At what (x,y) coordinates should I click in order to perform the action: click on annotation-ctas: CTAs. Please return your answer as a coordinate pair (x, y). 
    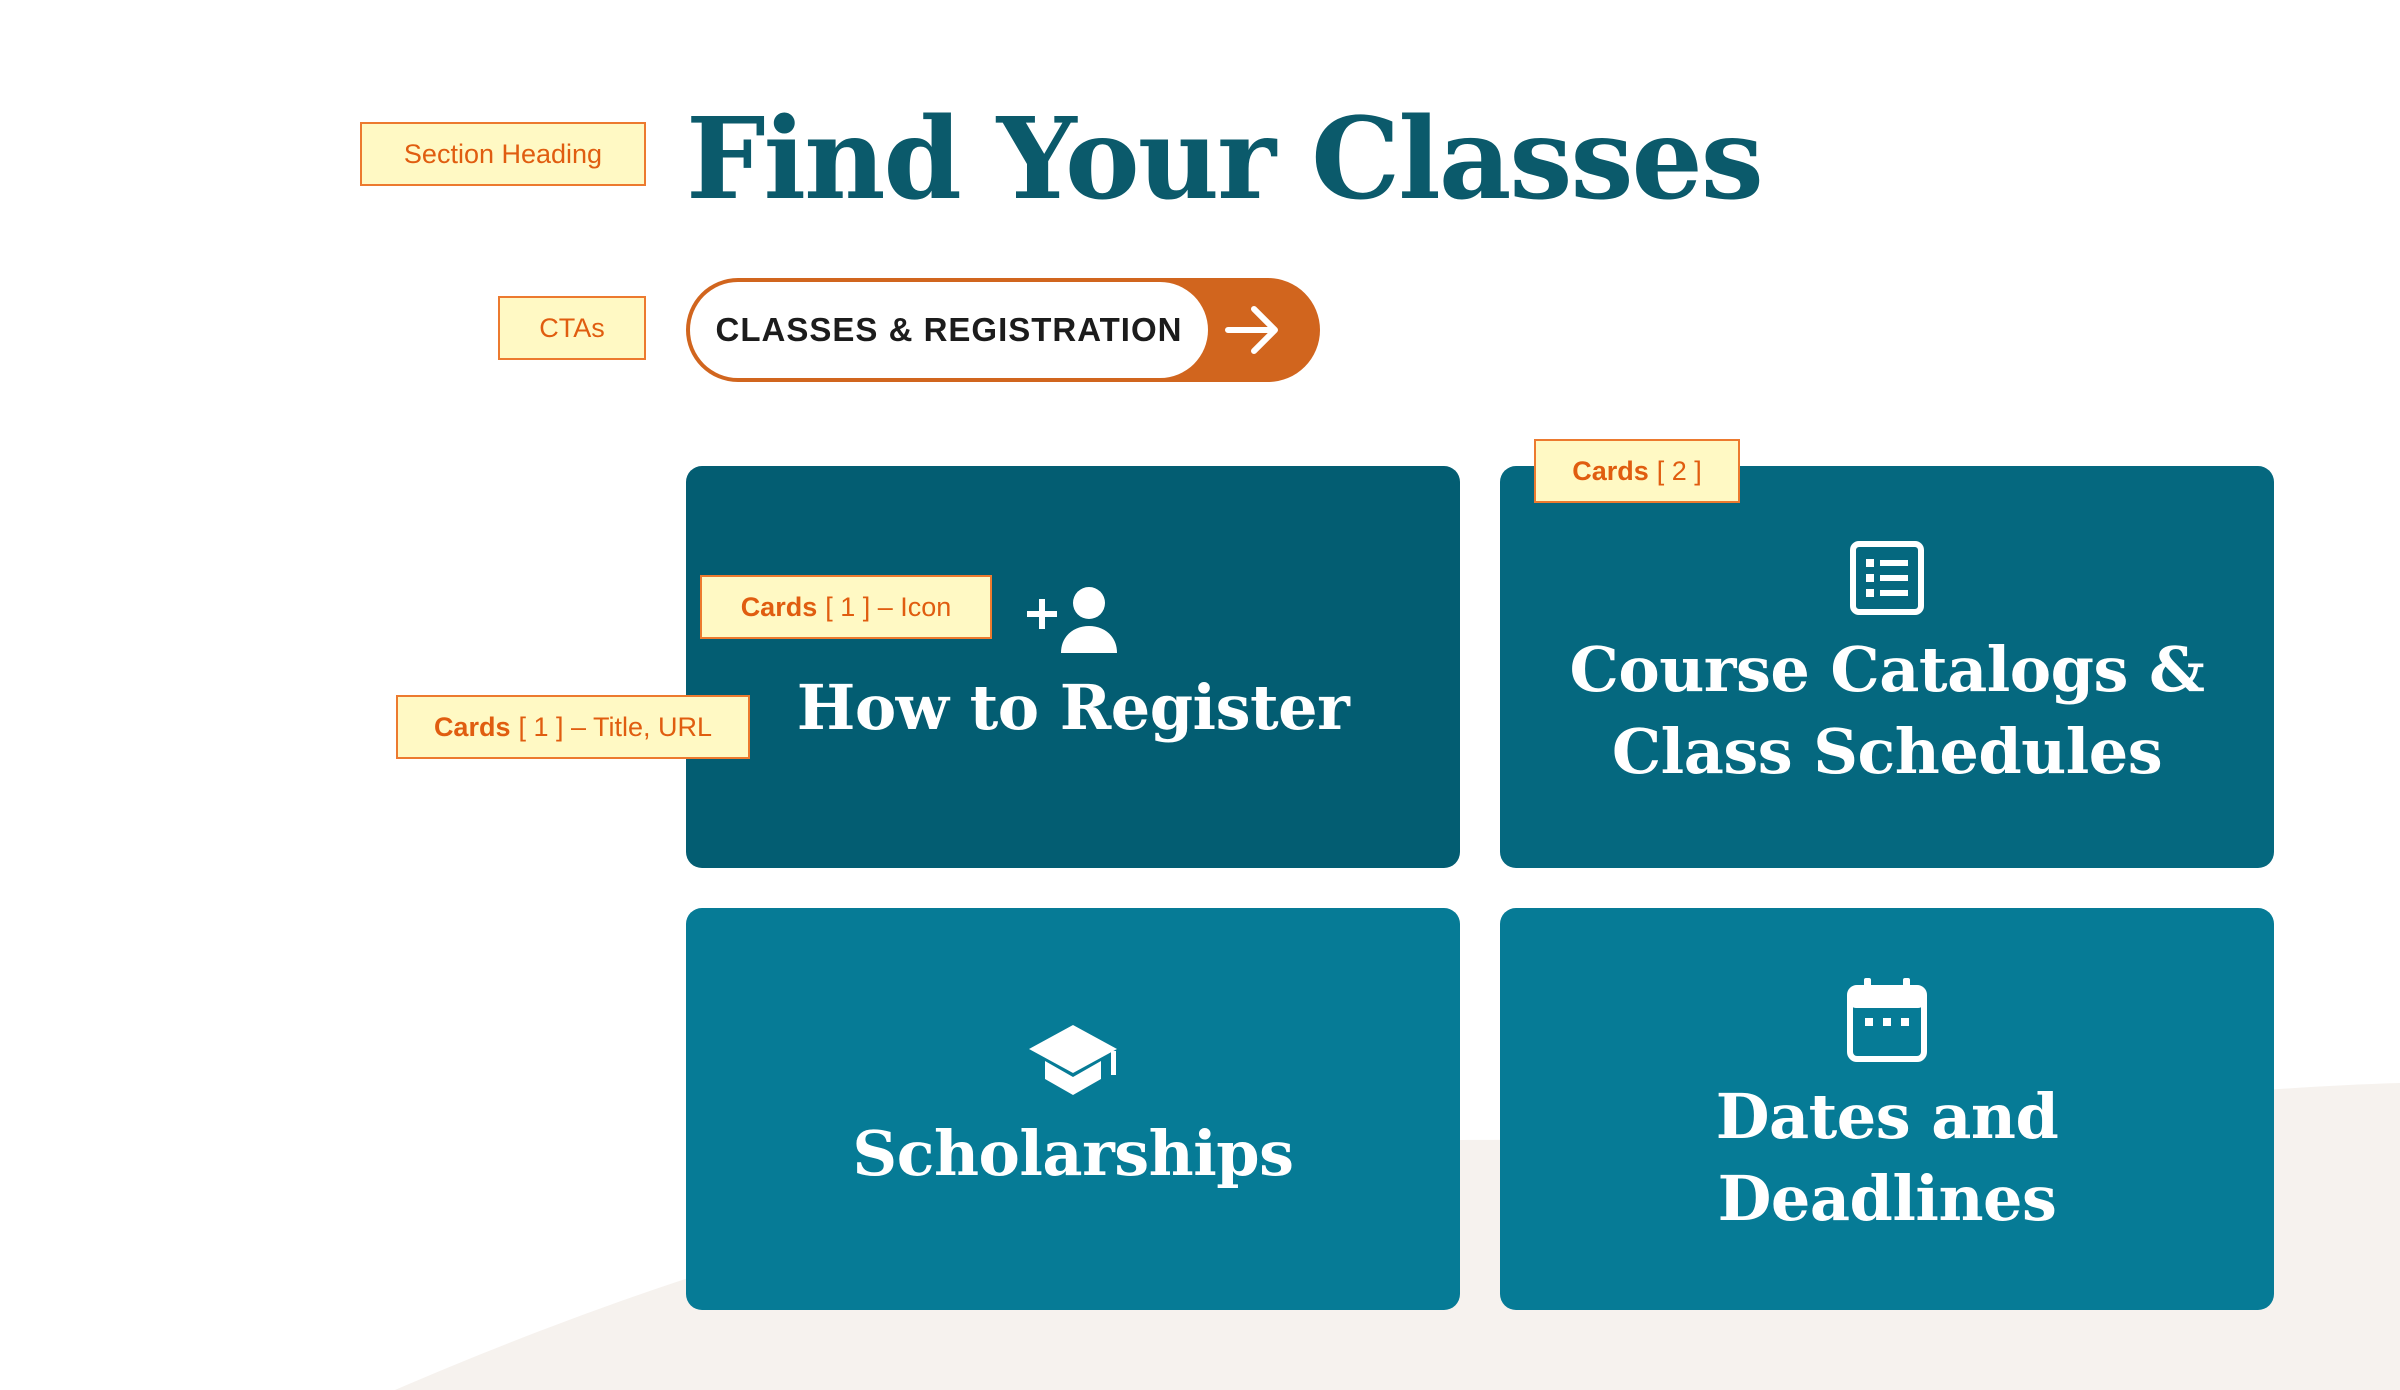
    Looking at the image, I should click on (572, 328).